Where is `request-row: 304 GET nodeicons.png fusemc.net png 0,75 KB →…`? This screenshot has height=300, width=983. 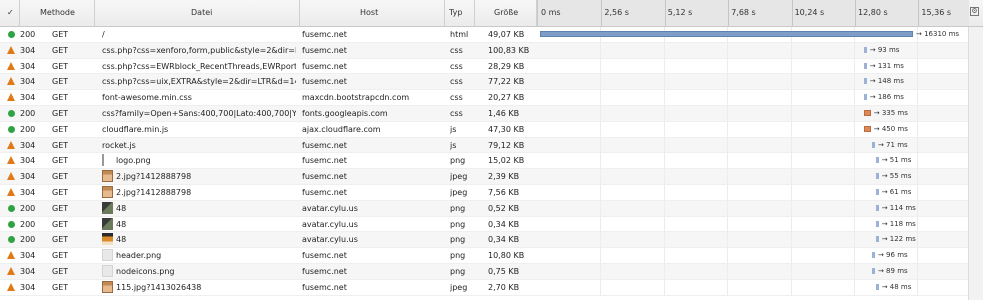
request-row: 304 GET nodeicons.png fusemc.net png 0,75 KB →… is located at coordinates (491, 271).